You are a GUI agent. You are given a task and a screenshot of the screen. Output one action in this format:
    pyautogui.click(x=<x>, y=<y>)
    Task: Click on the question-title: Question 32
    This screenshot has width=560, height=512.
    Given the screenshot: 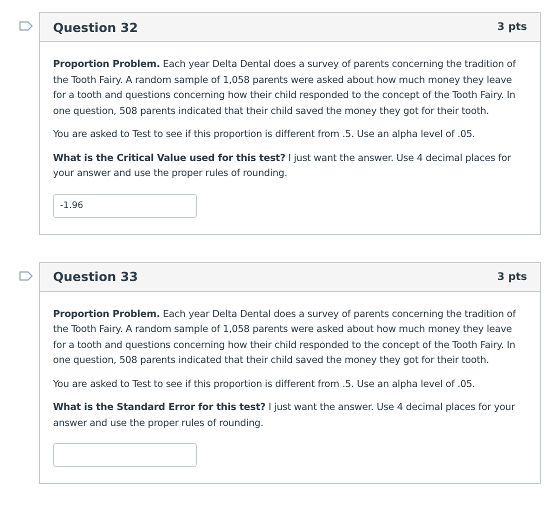 What is the action you would take?
    pyautogui.click(x=95, y=27)
    